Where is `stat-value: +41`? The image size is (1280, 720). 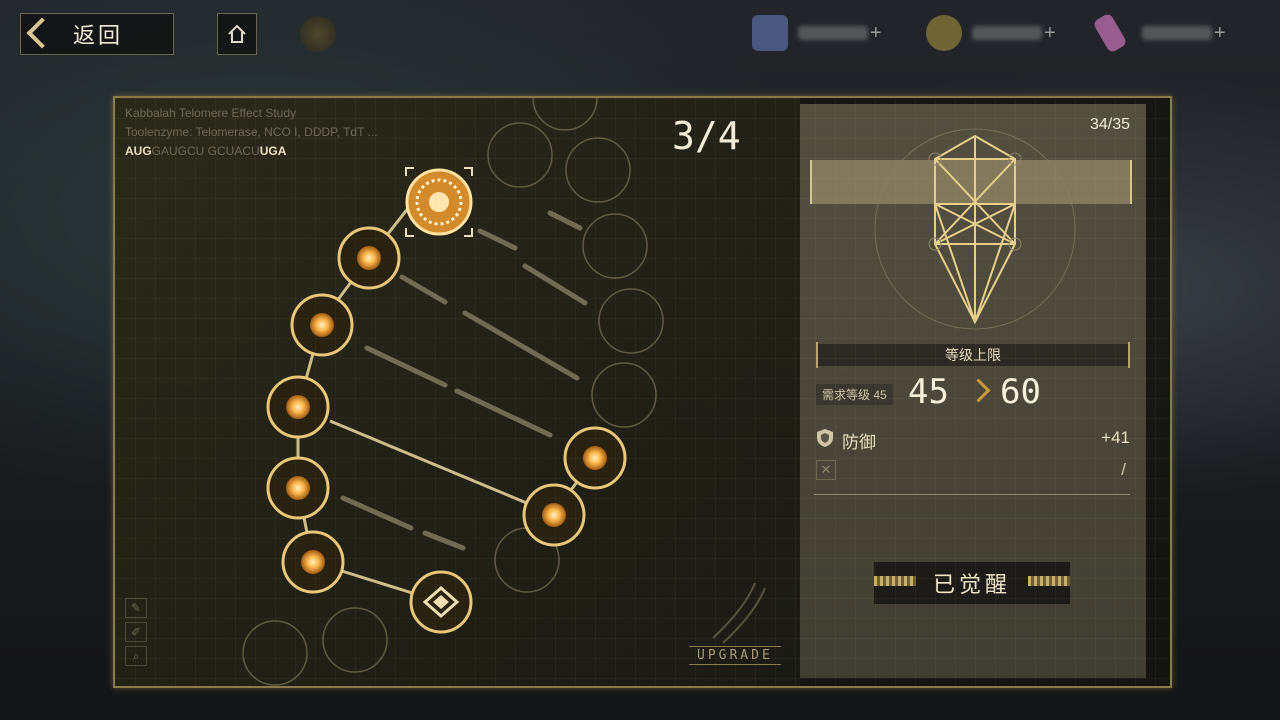
stat-value: +41 is located at coordinates (1115, 437).